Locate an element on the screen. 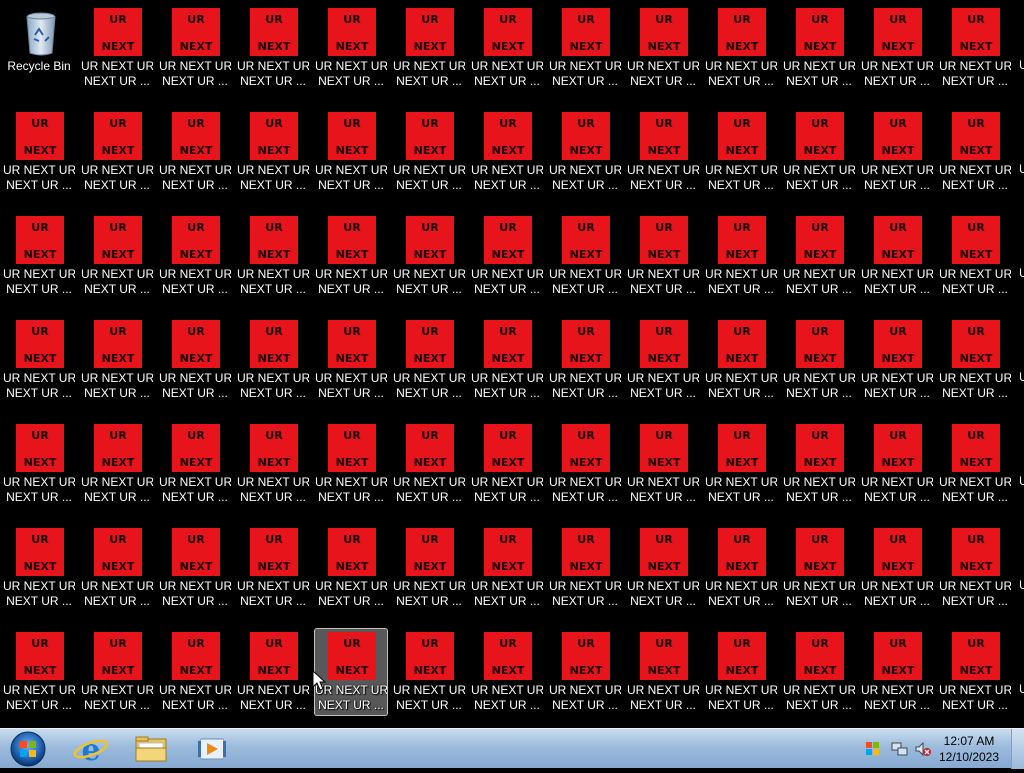  start-button is located at coordinates (28, 749).